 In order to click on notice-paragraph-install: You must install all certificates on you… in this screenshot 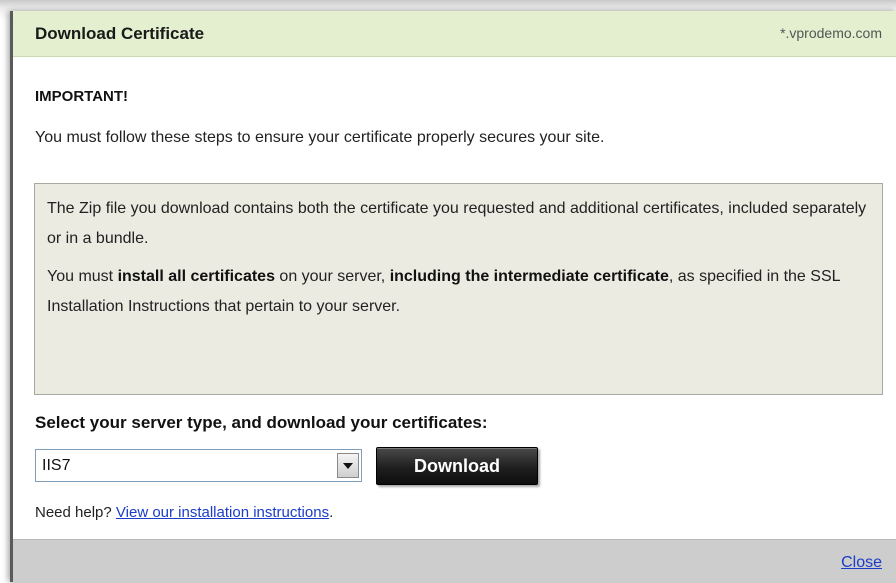, I will do `click(458, 292)`.